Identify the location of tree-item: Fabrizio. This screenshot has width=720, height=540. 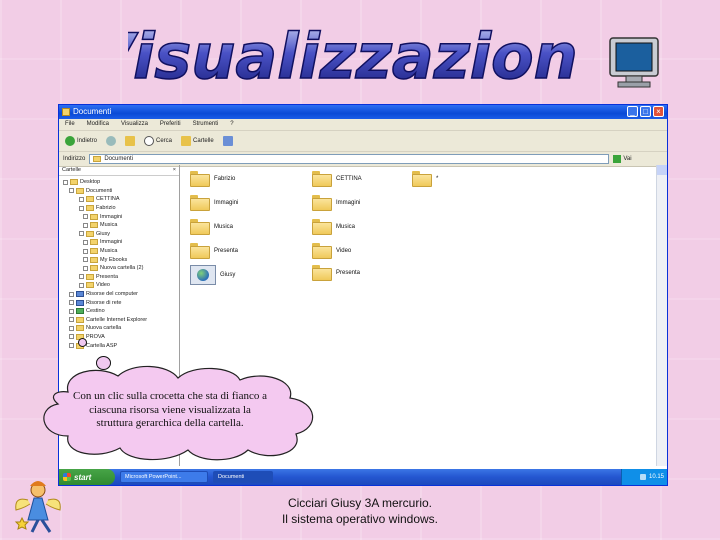
(121, 208).